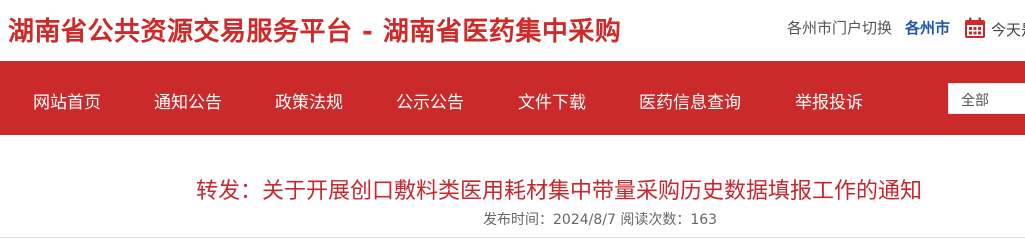 Image resolution: width=1025 pixels, height=241 pixels. I want to click on search-scope-select: 全部, so click(986, 98).